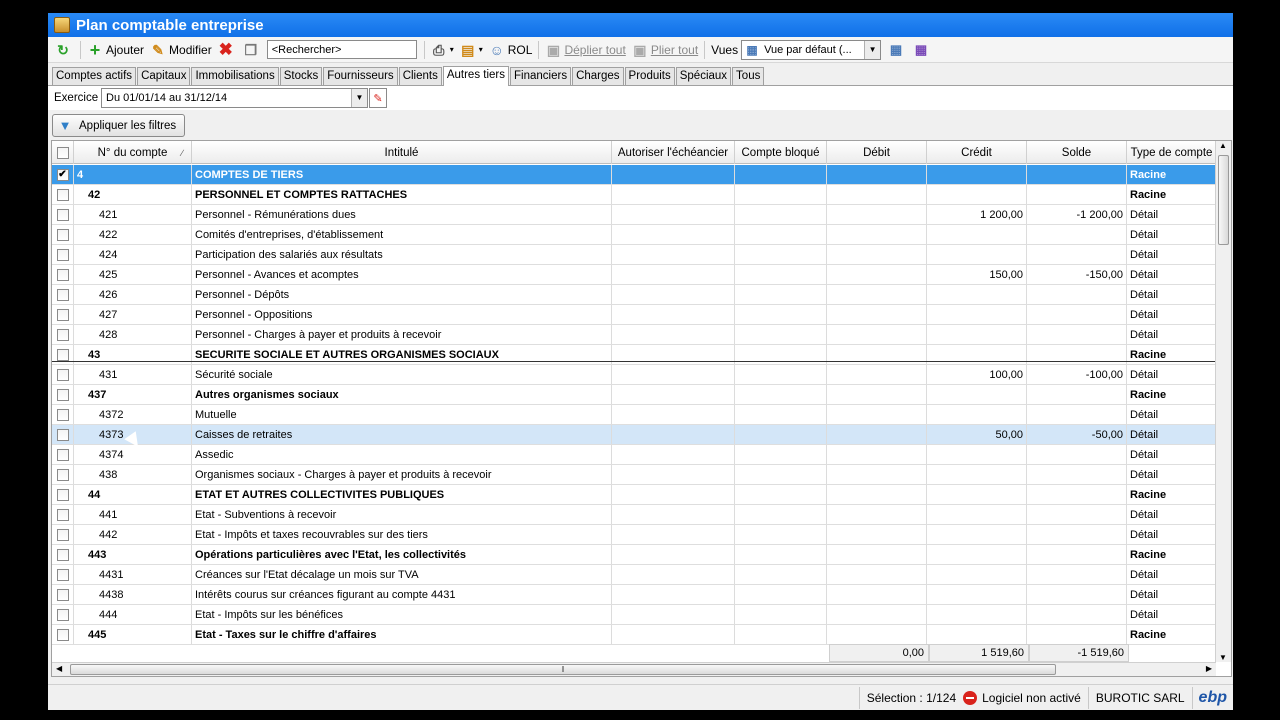 Image resolution: width=1280 pixels, height=720 pixels. What do you see at coordinates (634, 455) in the screenshot?
I see `table-row: 4374 Assedic Détail` at bounding box center [634, 455].